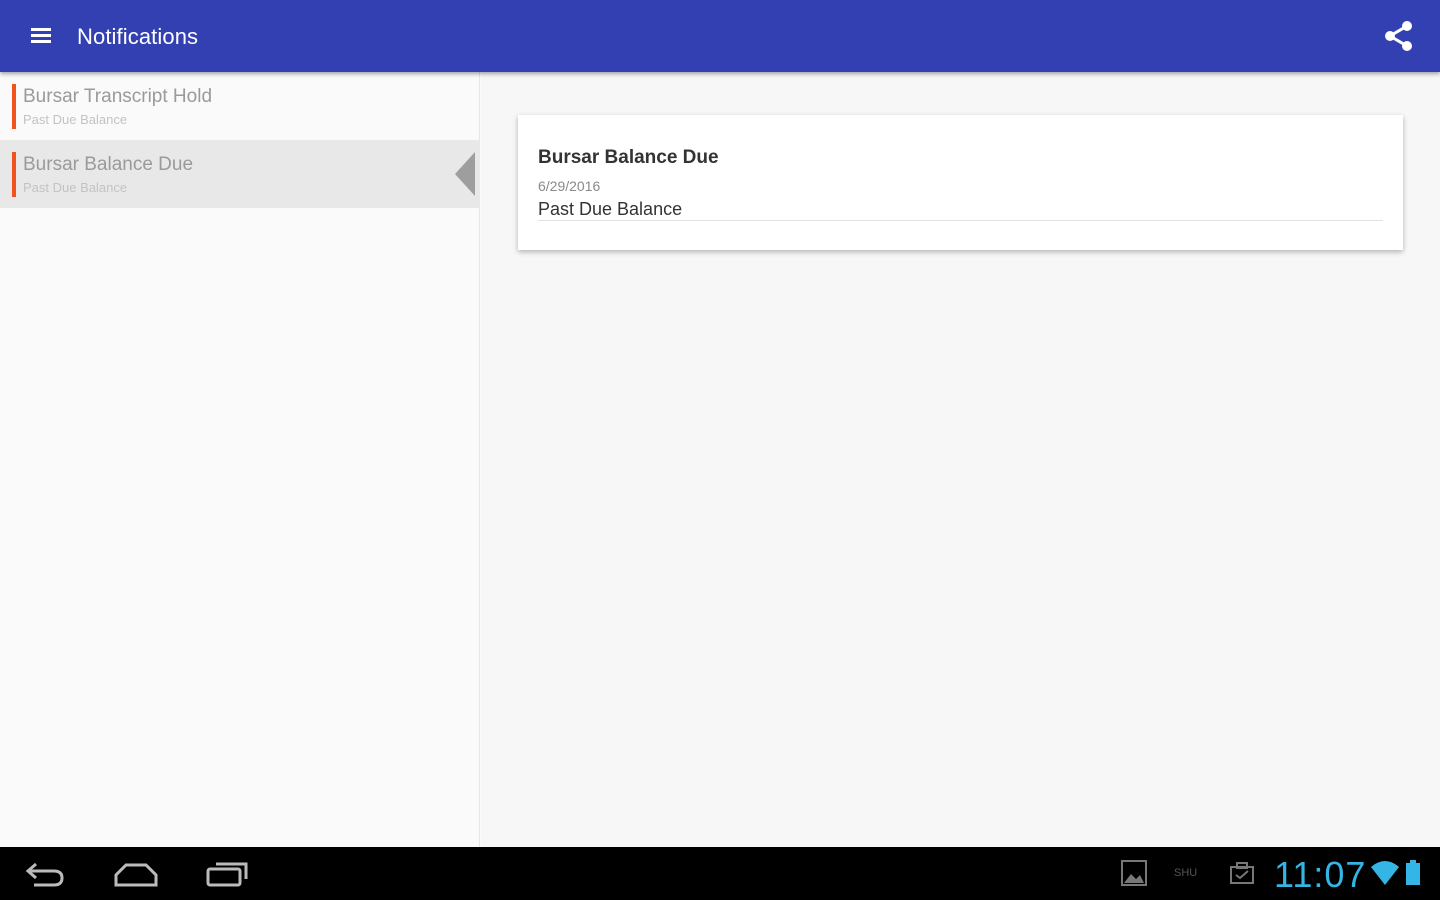 Image resolution: width=1440 pixels, height=900 pixels. I want to click on gallery-notification-icon, so click(1134, 875).